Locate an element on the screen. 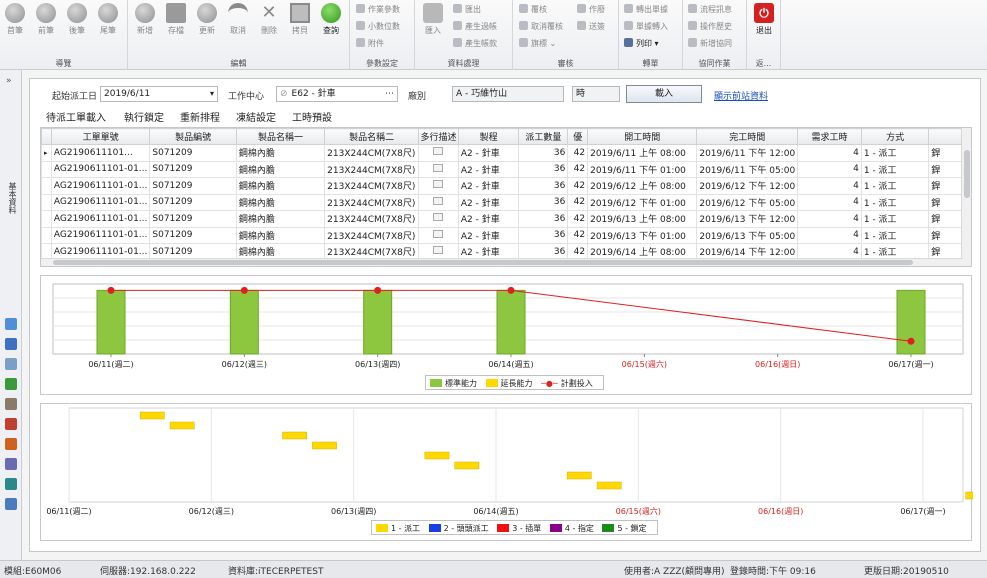  decimal-places-button: 小數位數 is located at coordinates (378, 28).